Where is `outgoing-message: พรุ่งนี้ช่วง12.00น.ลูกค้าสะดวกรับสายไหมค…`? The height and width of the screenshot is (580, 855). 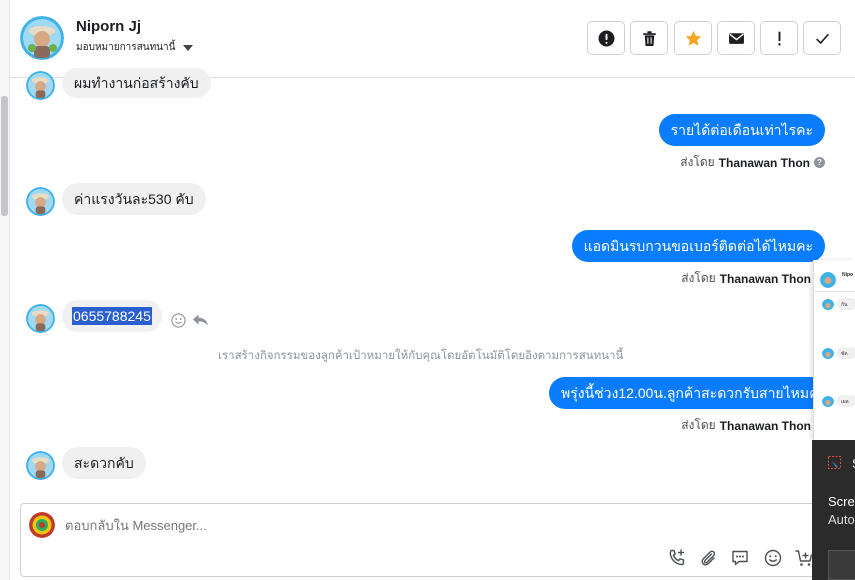
outgoing-message: พรุ่งนี้ช่วง12.00น.ลูกค้าสะดวกรับสายไหมค… is located at coordinates (694, 393).